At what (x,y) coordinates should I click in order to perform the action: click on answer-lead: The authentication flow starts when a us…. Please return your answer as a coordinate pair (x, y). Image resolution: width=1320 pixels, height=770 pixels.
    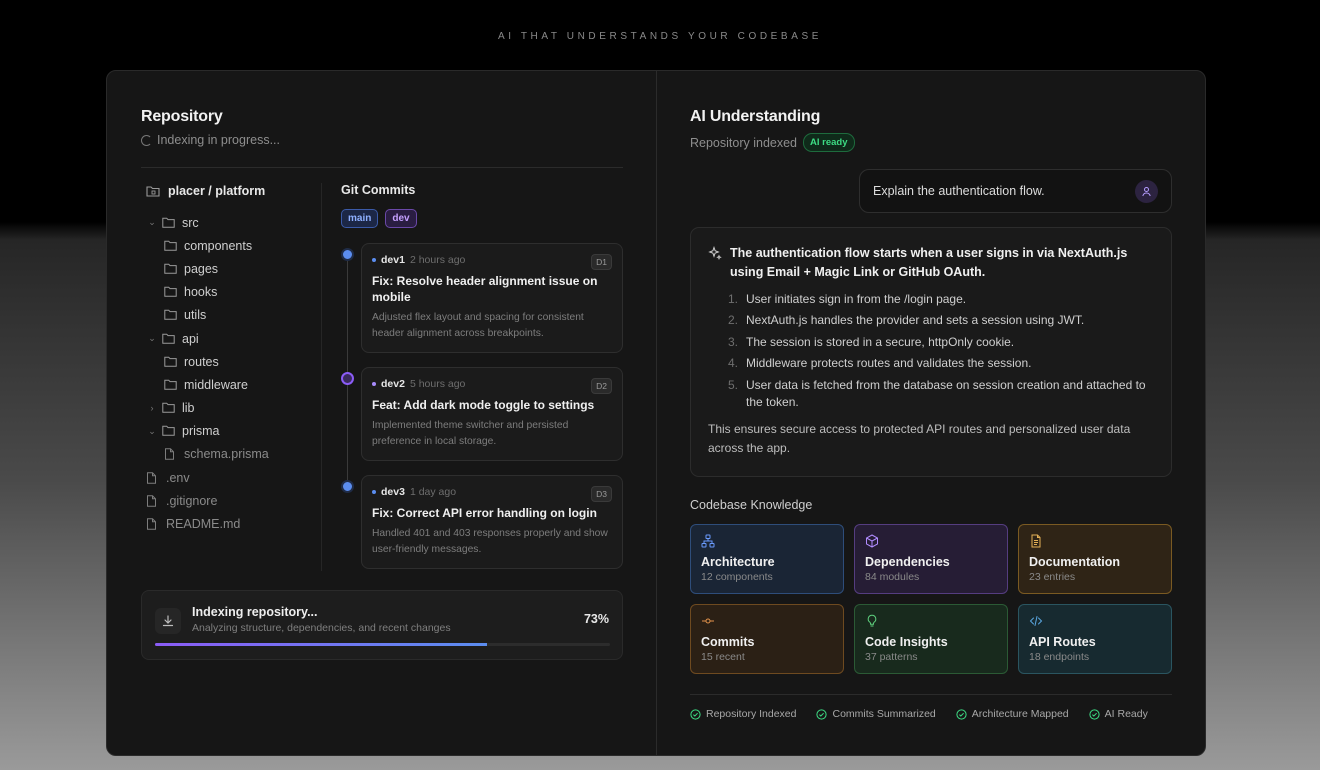
    Looking at the image, I should click on (931, 263).